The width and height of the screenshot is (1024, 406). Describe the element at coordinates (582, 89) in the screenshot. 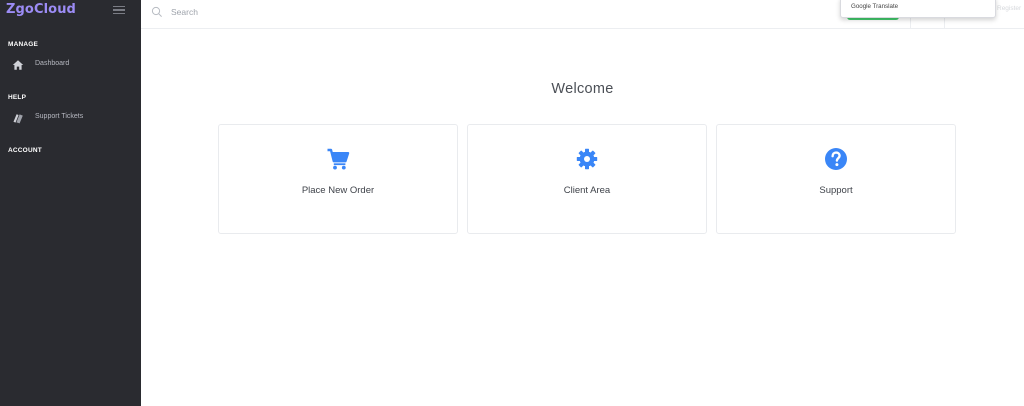

I see `page-title: Welcome` at that location.